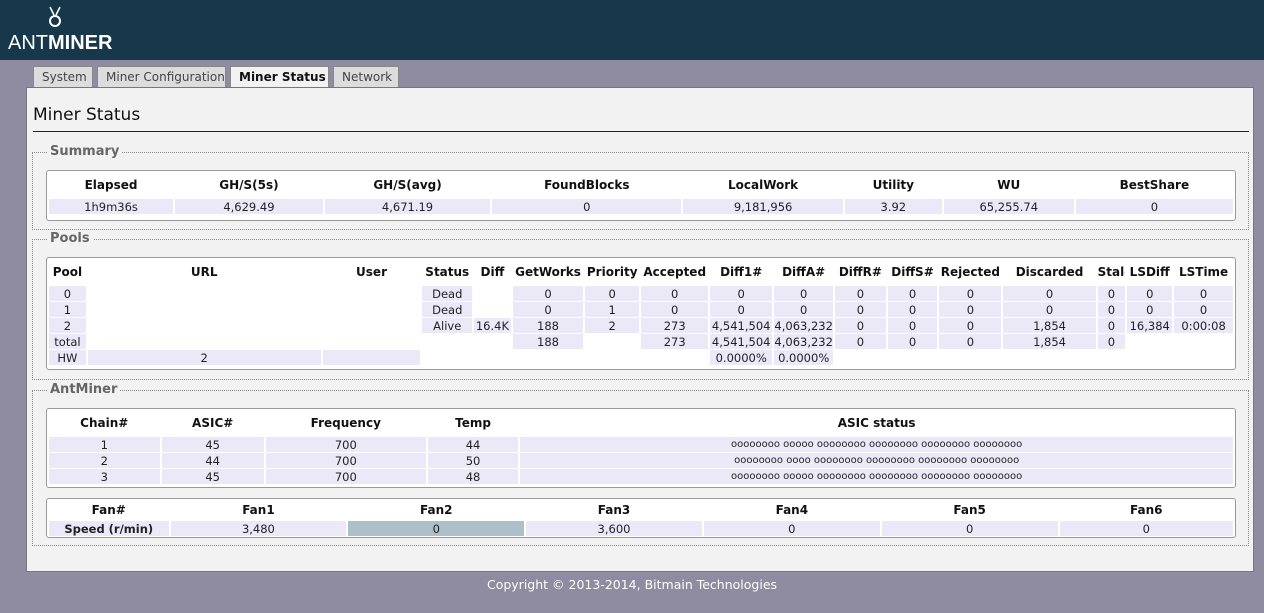  Describe the element at coordinates (371, 272) in the screenshot. I see `pools-header: User` at that location.